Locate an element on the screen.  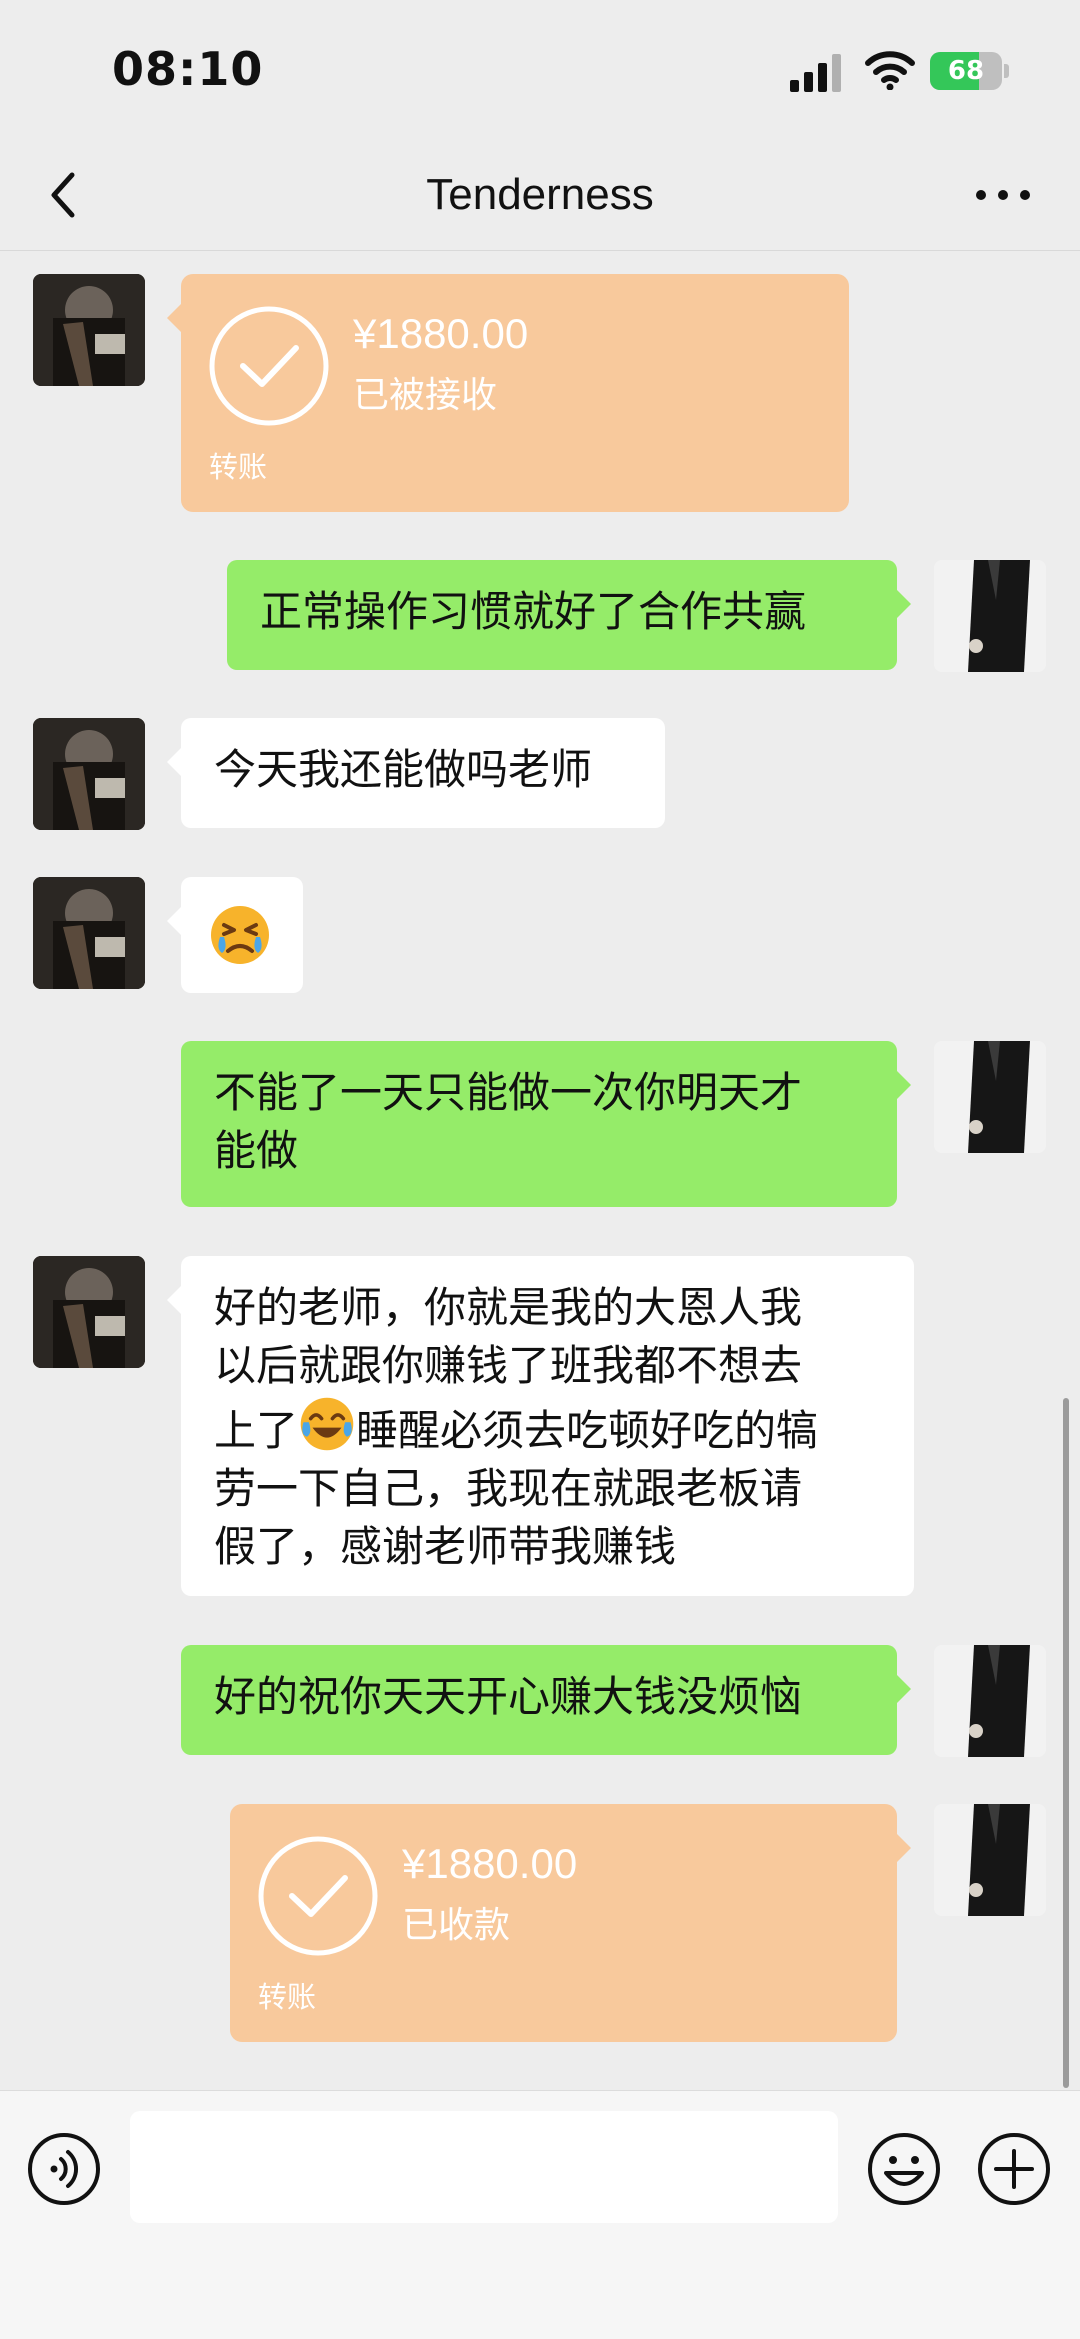
message-text: 今天我还能做吗老师 is located at coordinates (403, 769).